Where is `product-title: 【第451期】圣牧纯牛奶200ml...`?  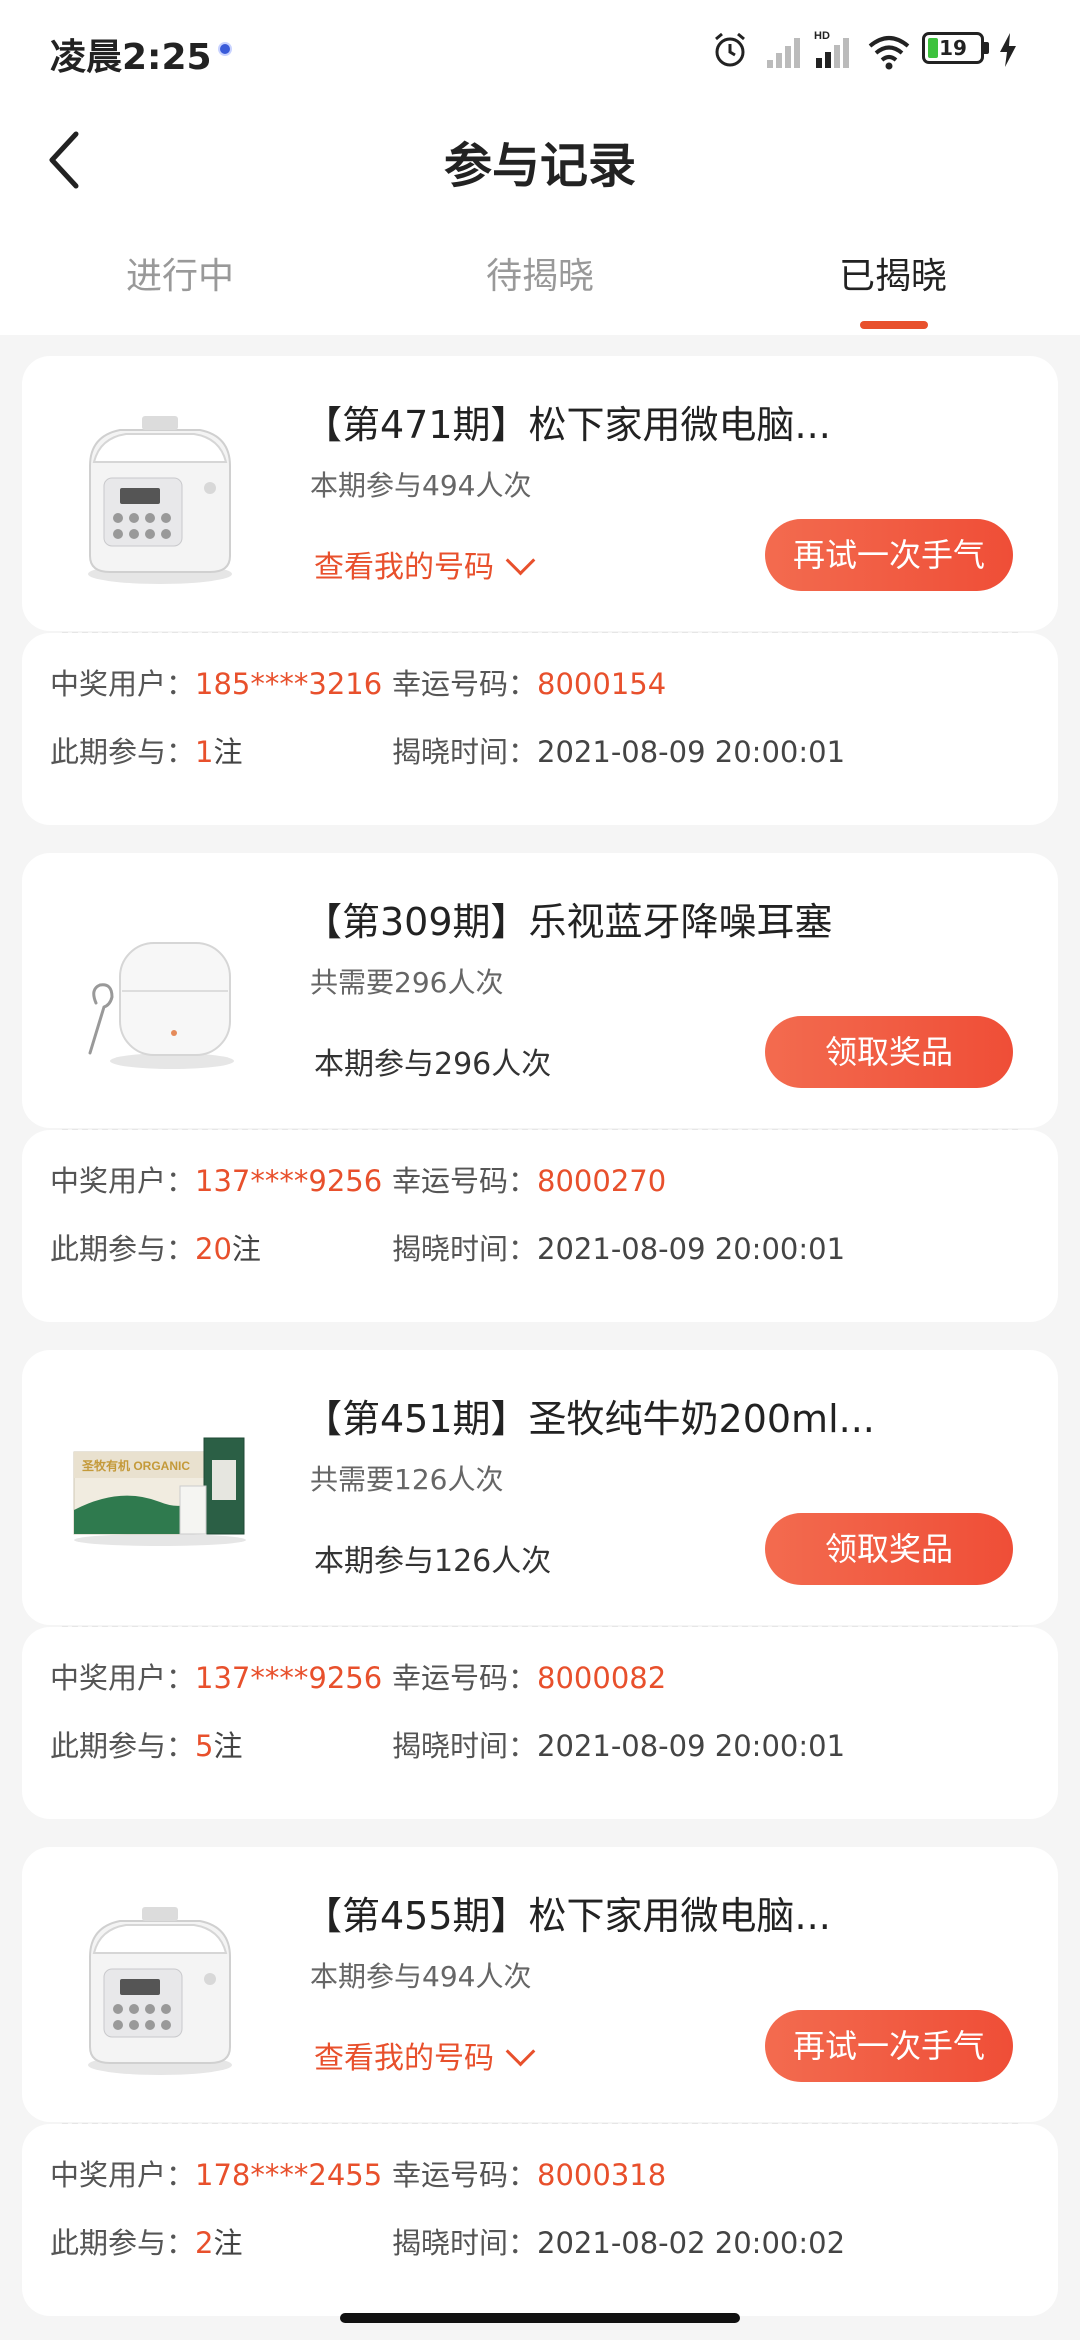
product-title: 【第451期】圣牧纯牛奶200ml... is located at coordinates (589, 1419).